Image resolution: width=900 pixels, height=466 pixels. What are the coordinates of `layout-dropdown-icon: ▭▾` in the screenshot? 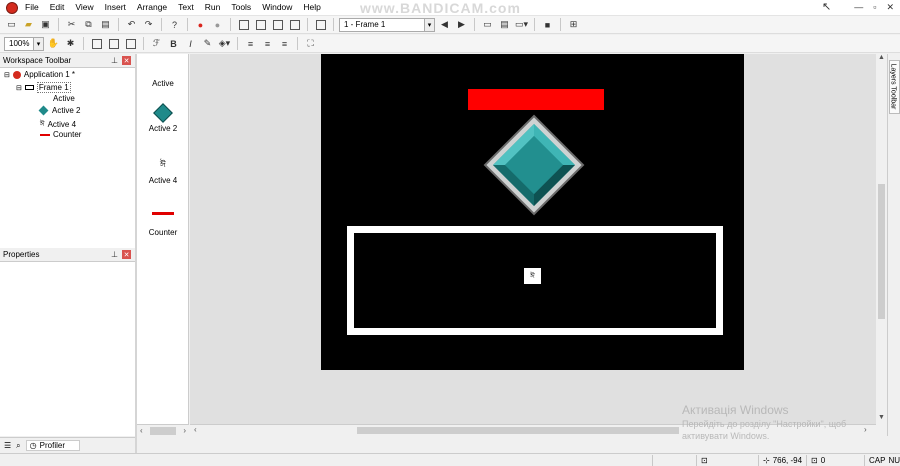 It's located at (521, 25).